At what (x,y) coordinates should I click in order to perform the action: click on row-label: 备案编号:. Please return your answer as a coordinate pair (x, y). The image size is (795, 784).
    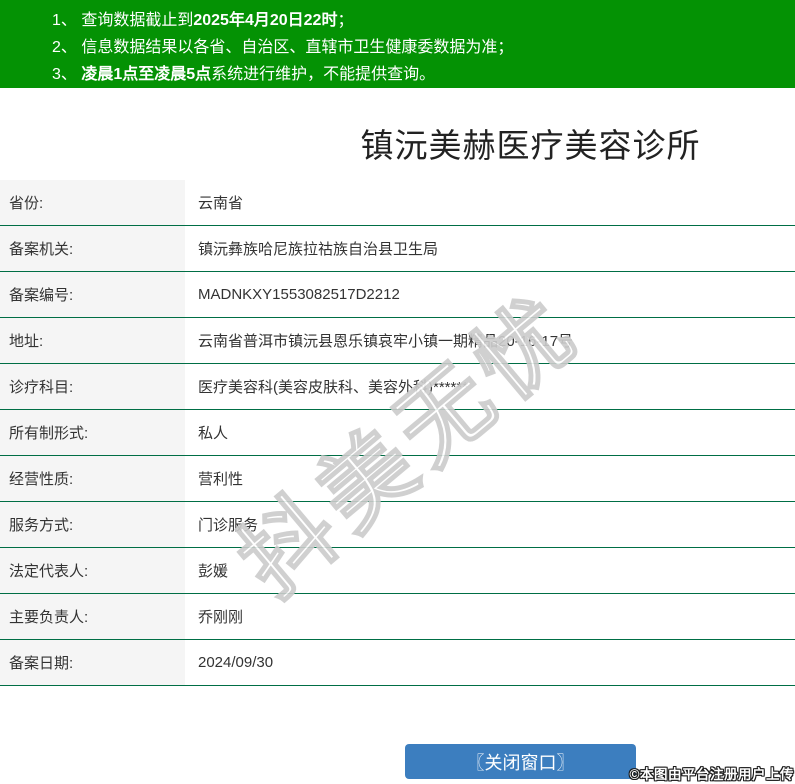
    Looking at the image, I should click on (92, 294).